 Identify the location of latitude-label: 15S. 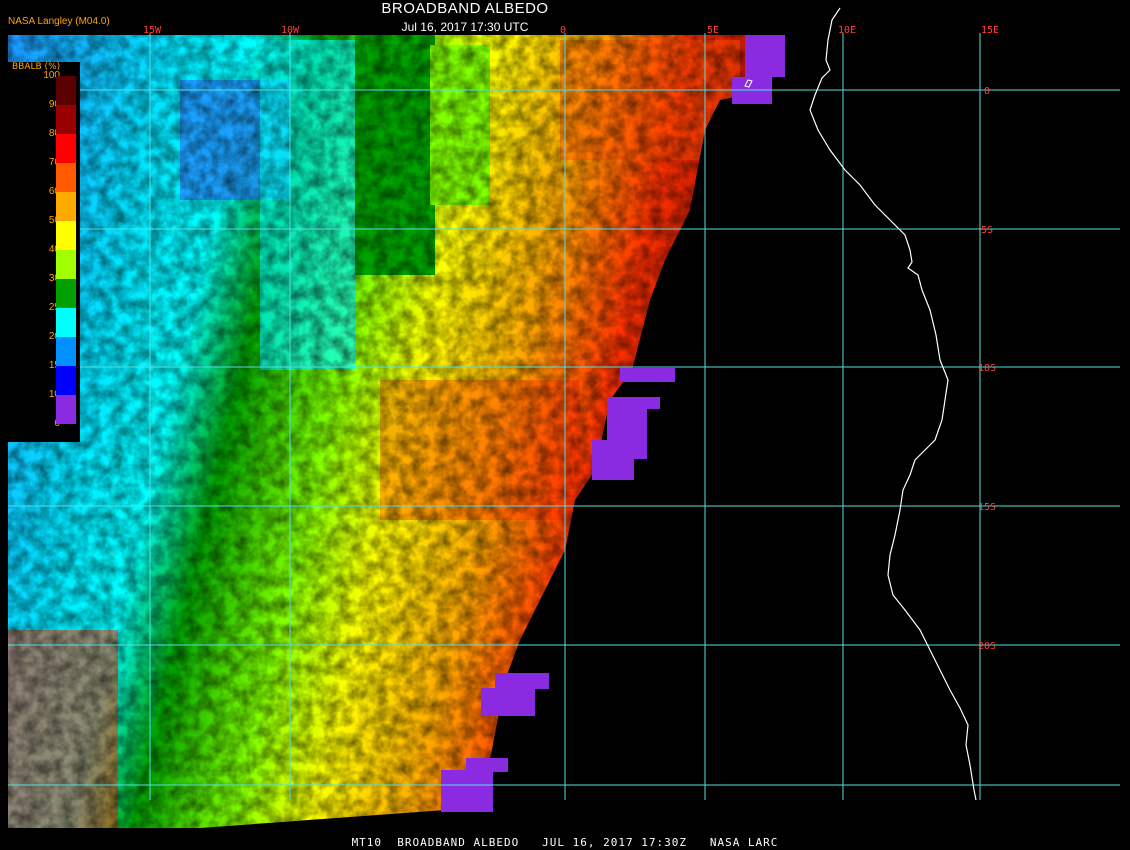
(987, 507).